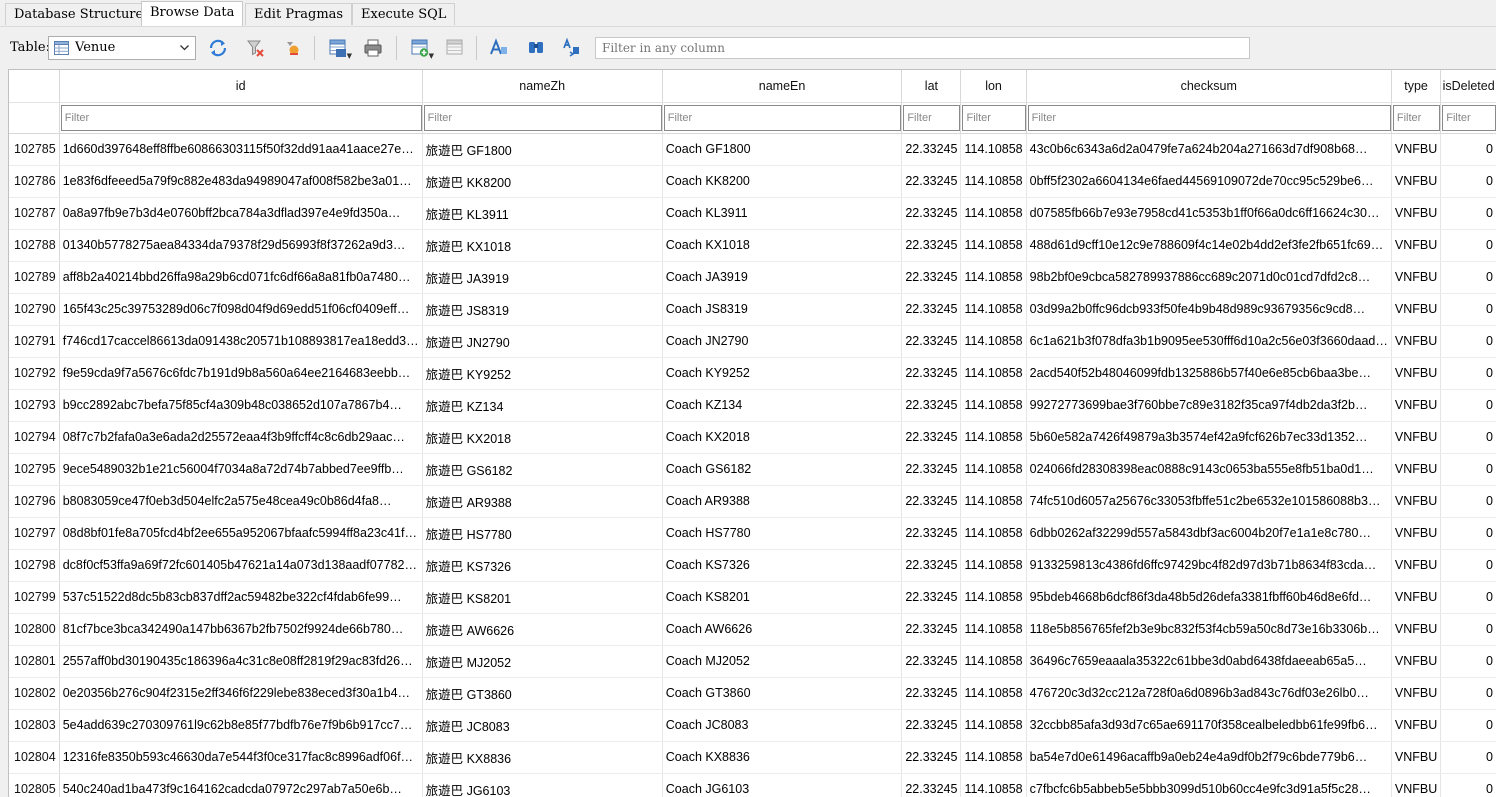 This screenshot has height=797, width=1496. I want to click on filter-input-isdeleted, so click(1469, 117).